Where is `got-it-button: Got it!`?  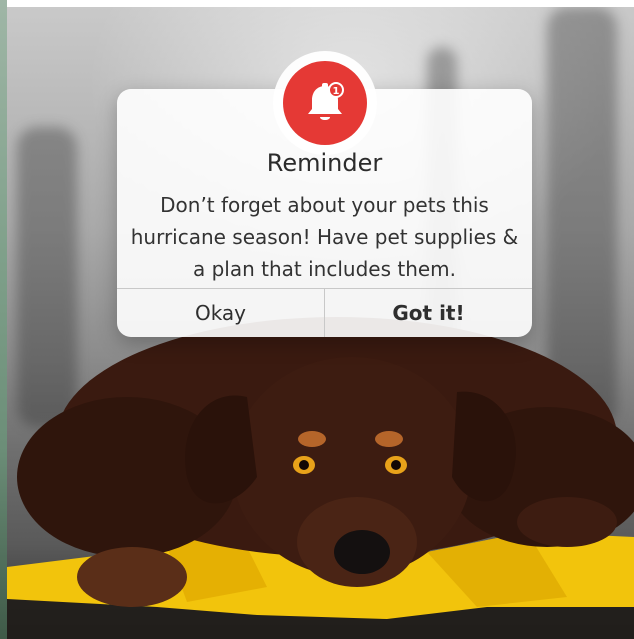 got-it-button: Got it! is located at coordinates (428, 313).